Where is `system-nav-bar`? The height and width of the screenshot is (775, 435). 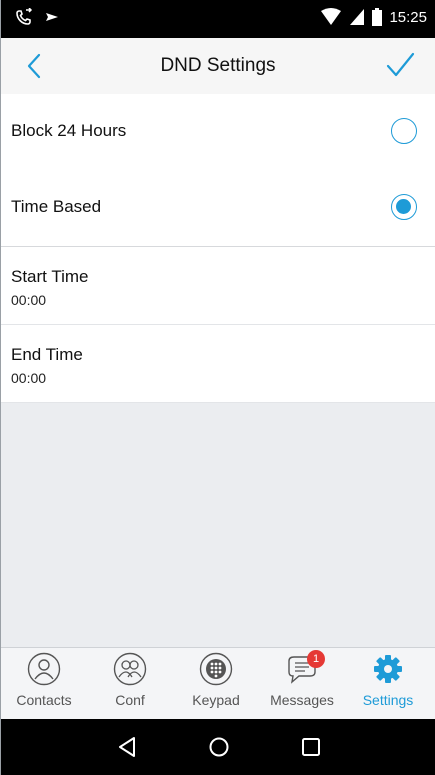
system-nav-bar is located at coordinates (218, 747).